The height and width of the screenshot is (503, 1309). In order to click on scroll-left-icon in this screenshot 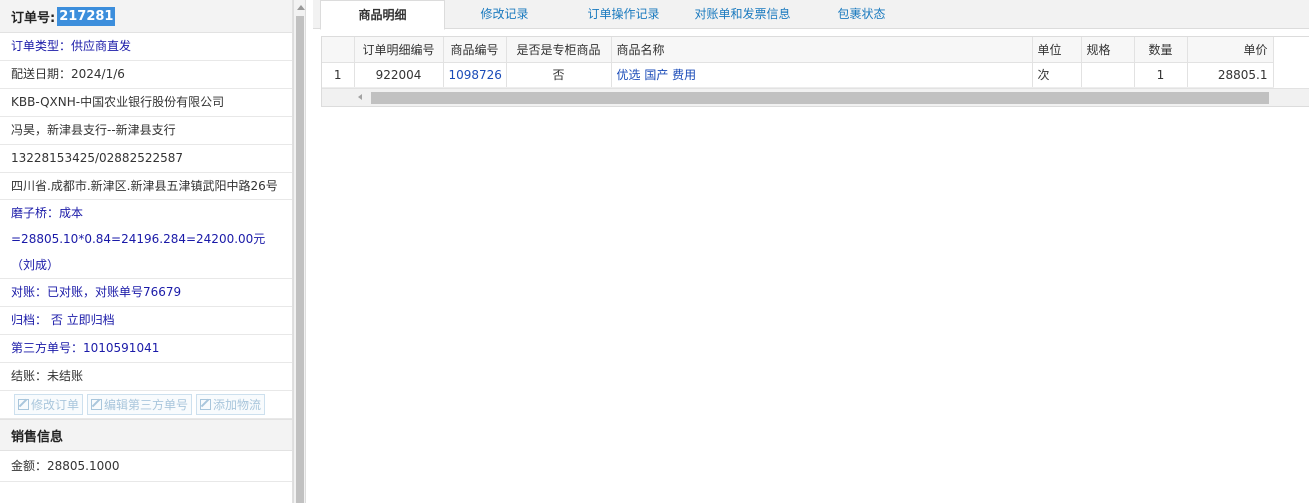, I will do `click(360, 96)`.